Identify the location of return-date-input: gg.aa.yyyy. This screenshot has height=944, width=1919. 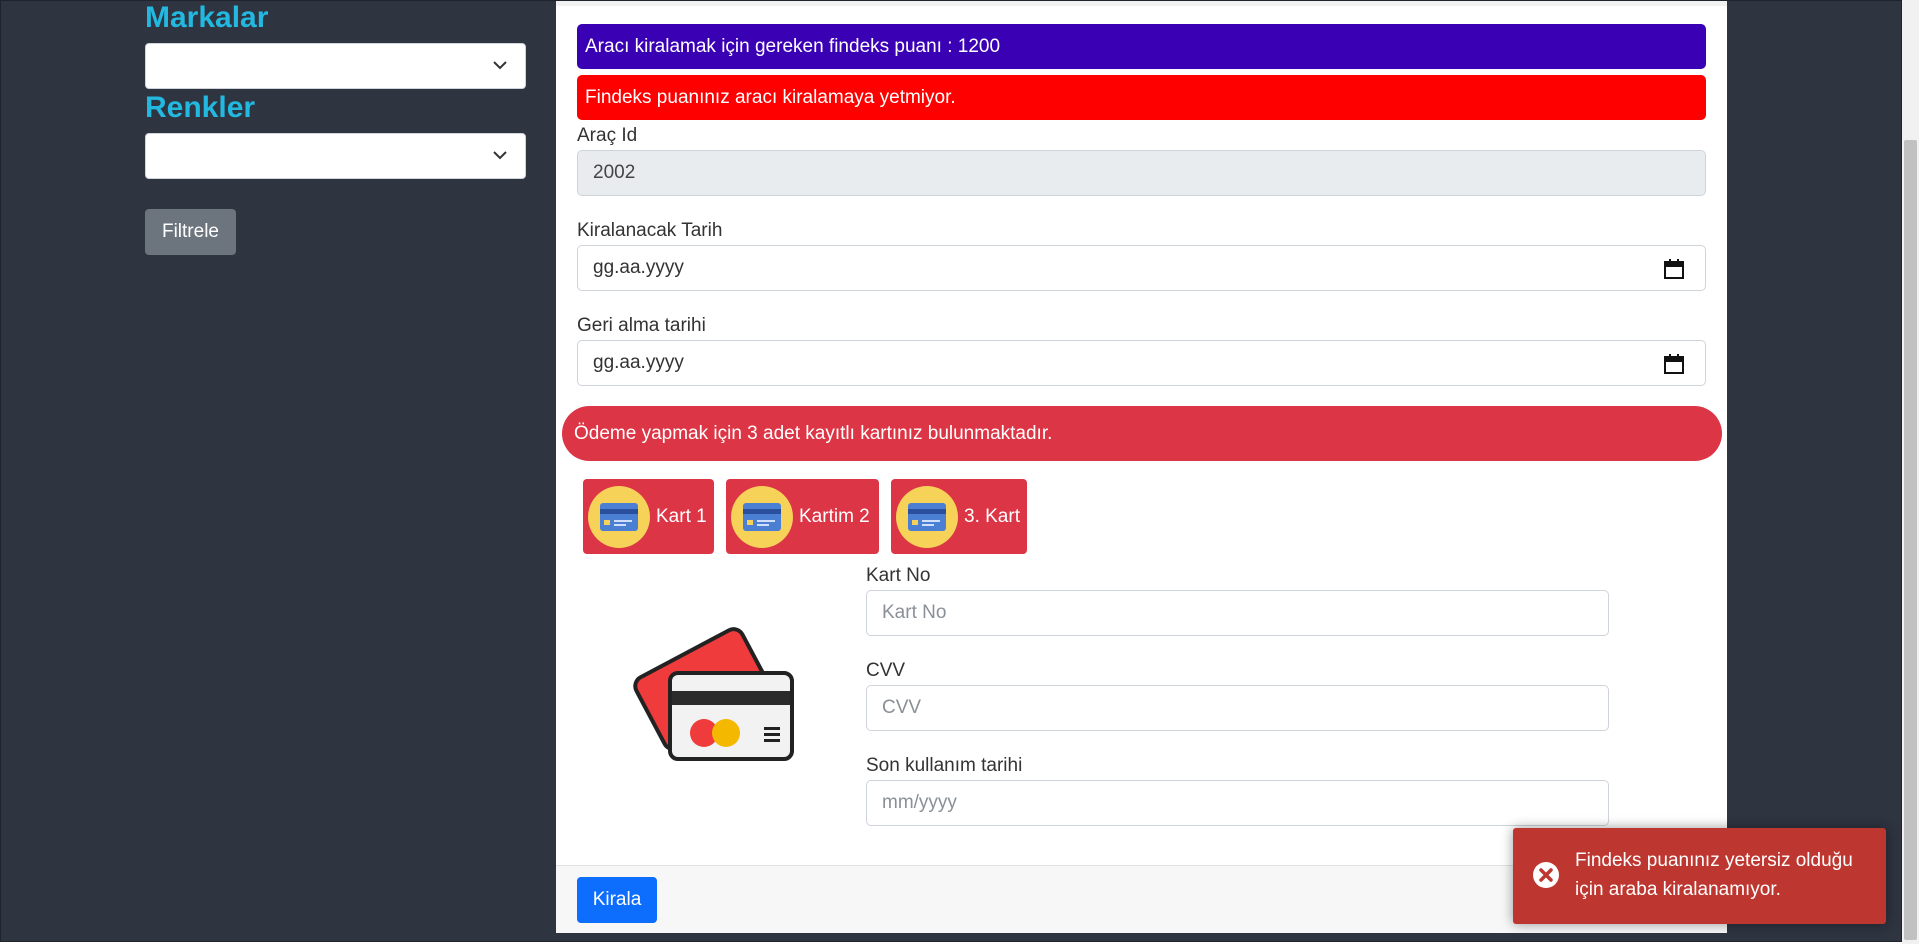
(1141, 363).